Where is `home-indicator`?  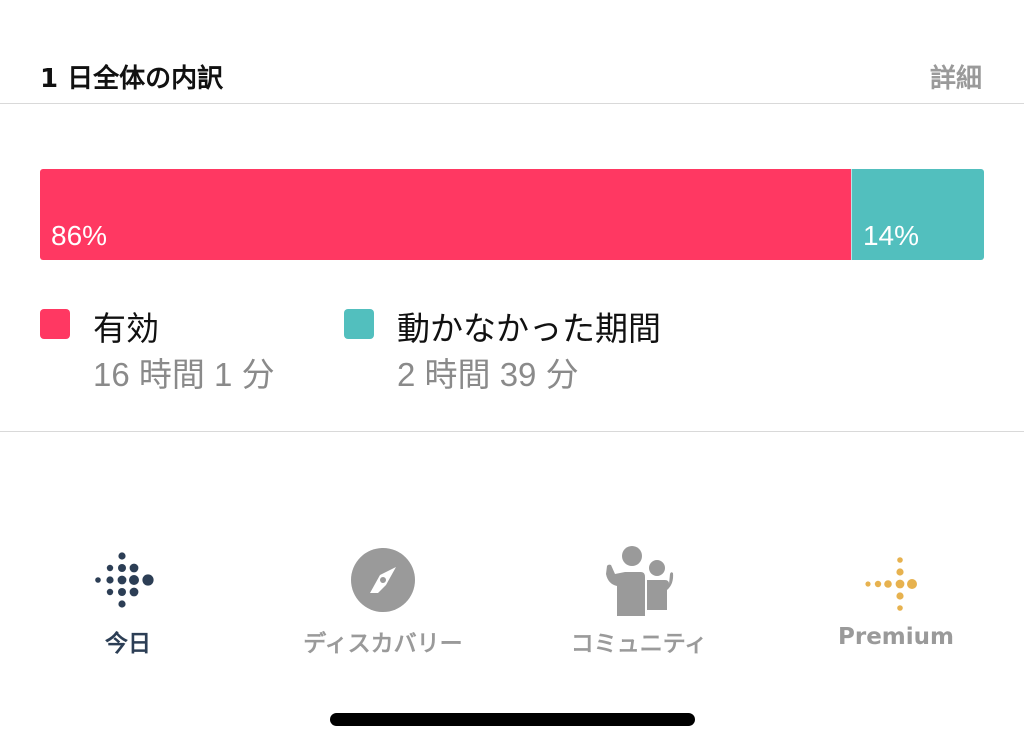 home-indicator is located at coordinates (512, 719).